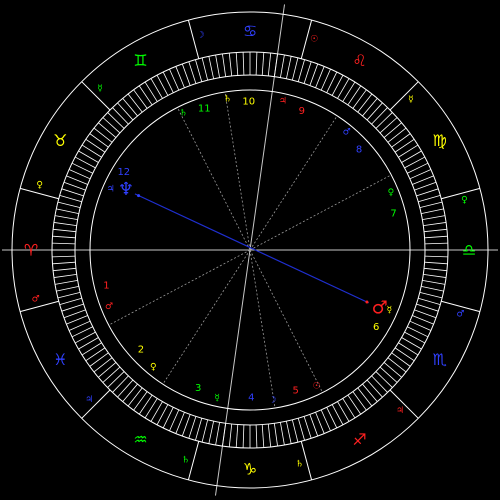 The image size is (500, 500). I want to click on house-number-10: 10, so click(248, 102).